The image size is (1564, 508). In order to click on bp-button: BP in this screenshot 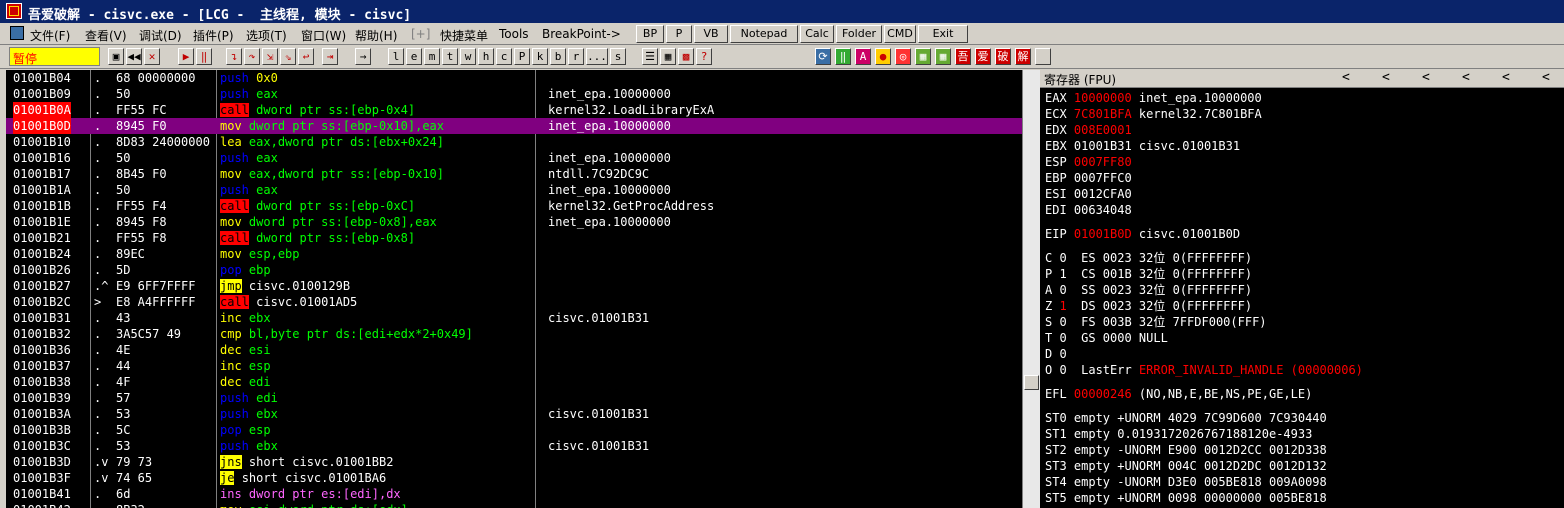, I will do `click(650, 34)`.